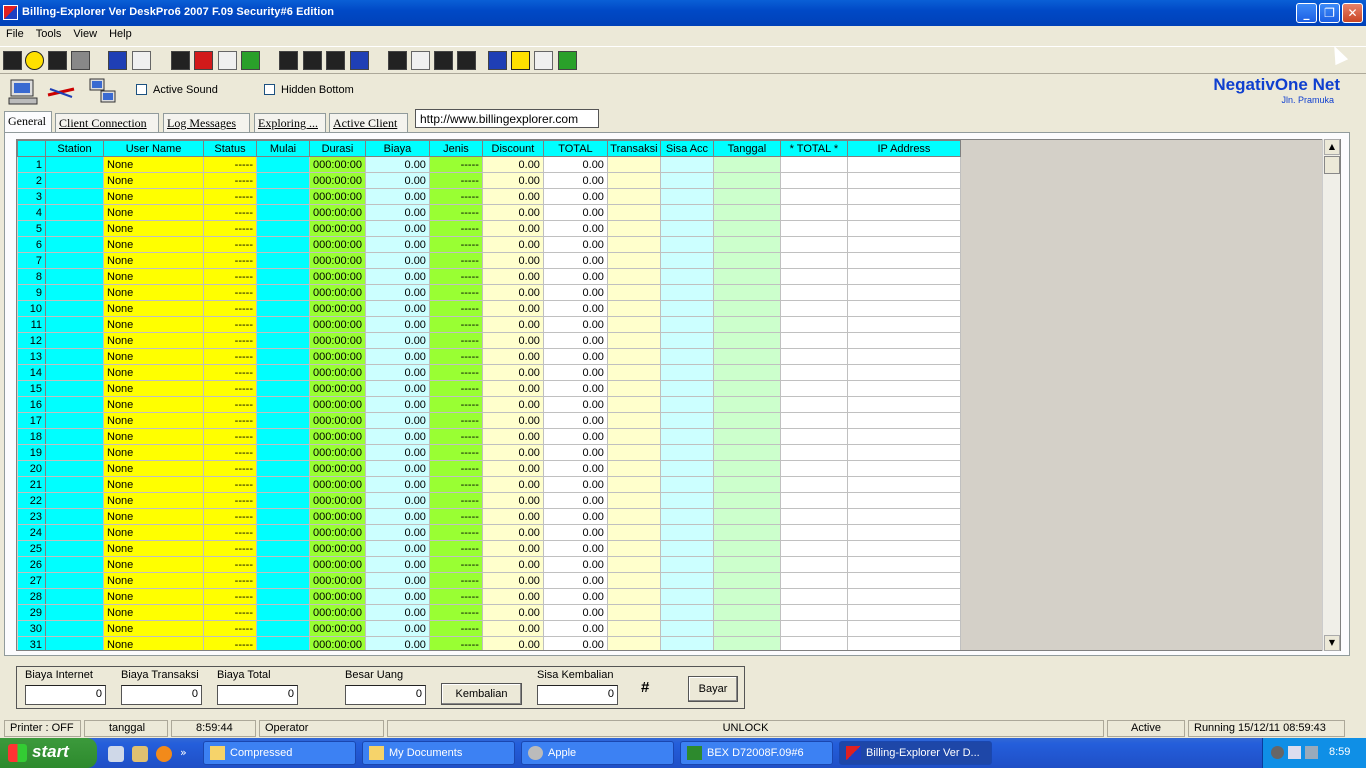 The width and height of the screenshot is (1366, 768). I want to click on table-row: 28 None ----- 000:00:00 0.00 ----- 0.00 0.00, so click(489, 596).